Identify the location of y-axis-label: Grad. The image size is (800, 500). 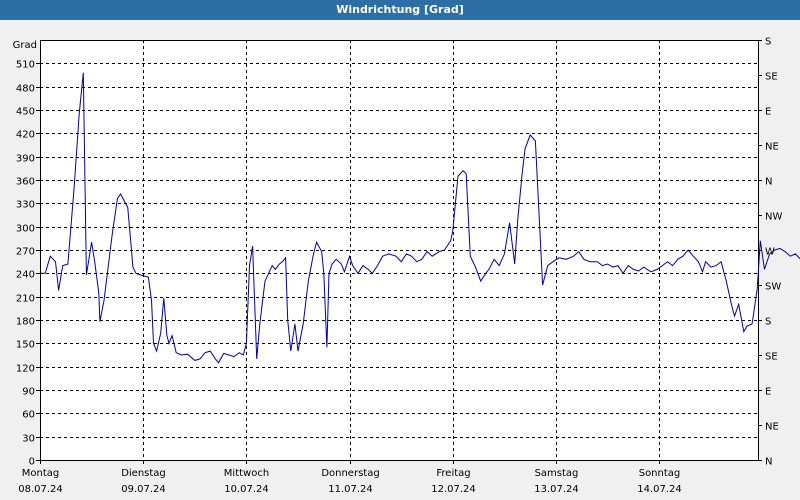
(25, 45).